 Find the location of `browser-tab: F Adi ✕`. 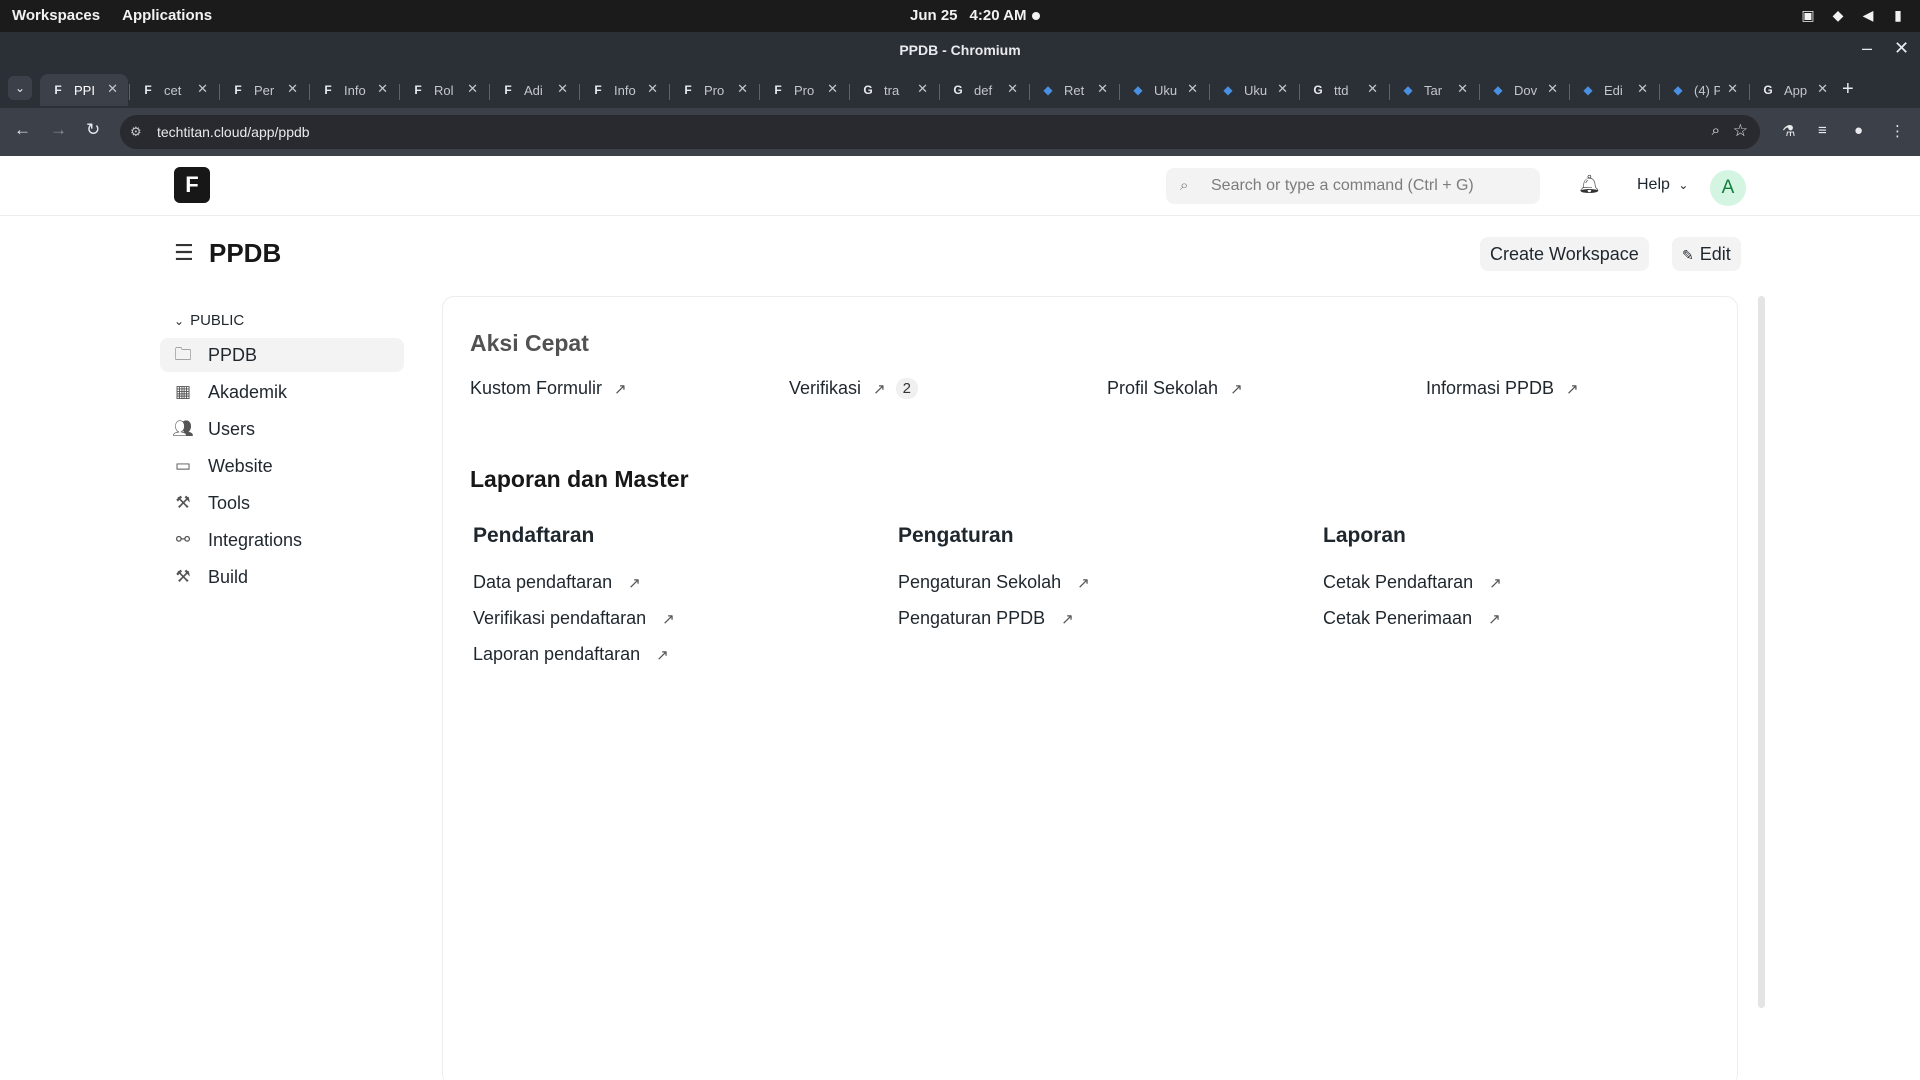

browser-tab: F Adi ✕ is located at coordinates (534, 90).